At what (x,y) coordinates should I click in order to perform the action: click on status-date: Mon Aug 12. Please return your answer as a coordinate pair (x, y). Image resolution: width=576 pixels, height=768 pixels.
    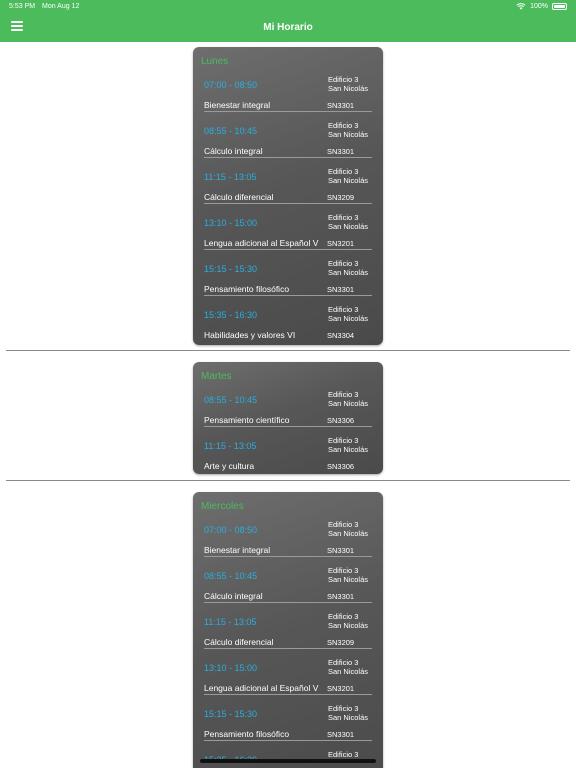
    Looking at the image, I should click on (61, 6).